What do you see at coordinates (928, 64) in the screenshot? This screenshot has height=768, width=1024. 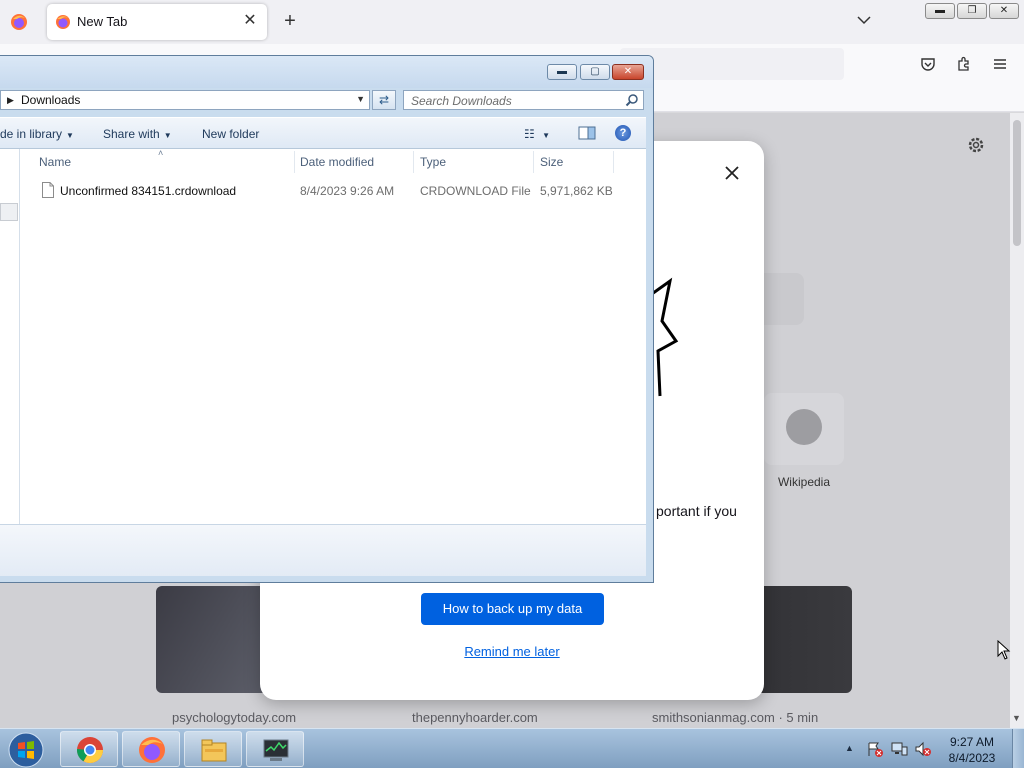 I see `pocket-icon` at bounding box center [928, 64].